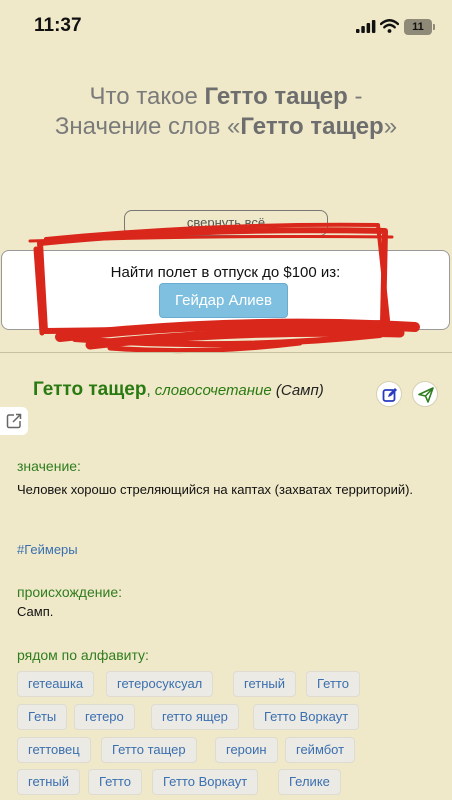  Describe the element at coordinates (309, 782) in the screenshot. I see `nearby-word-chip: Гелике` at that location.